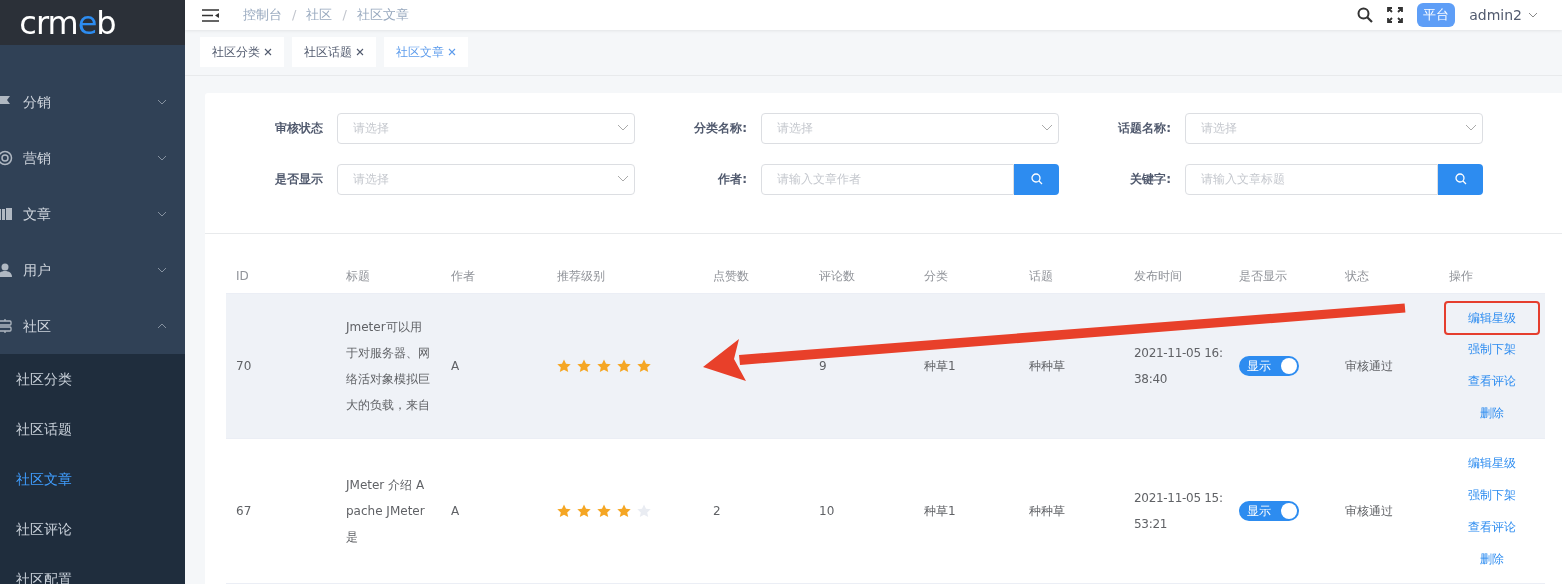 The image size is (1562, 584). Describe the element at coordinates (92, 270) in the screenshot. I see `sidebar-item: 用户` at that location.